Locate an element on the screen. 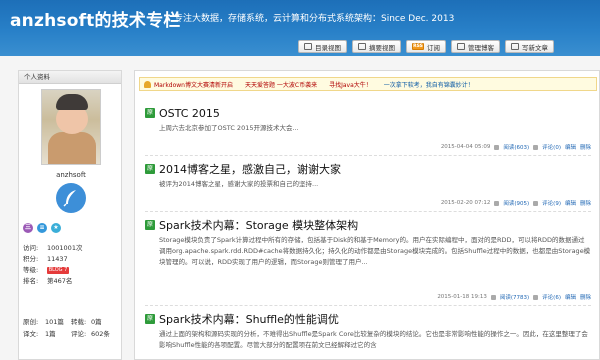 This screenshot has width=600, height=360. manage-icon is located at coordinates (461, 46).